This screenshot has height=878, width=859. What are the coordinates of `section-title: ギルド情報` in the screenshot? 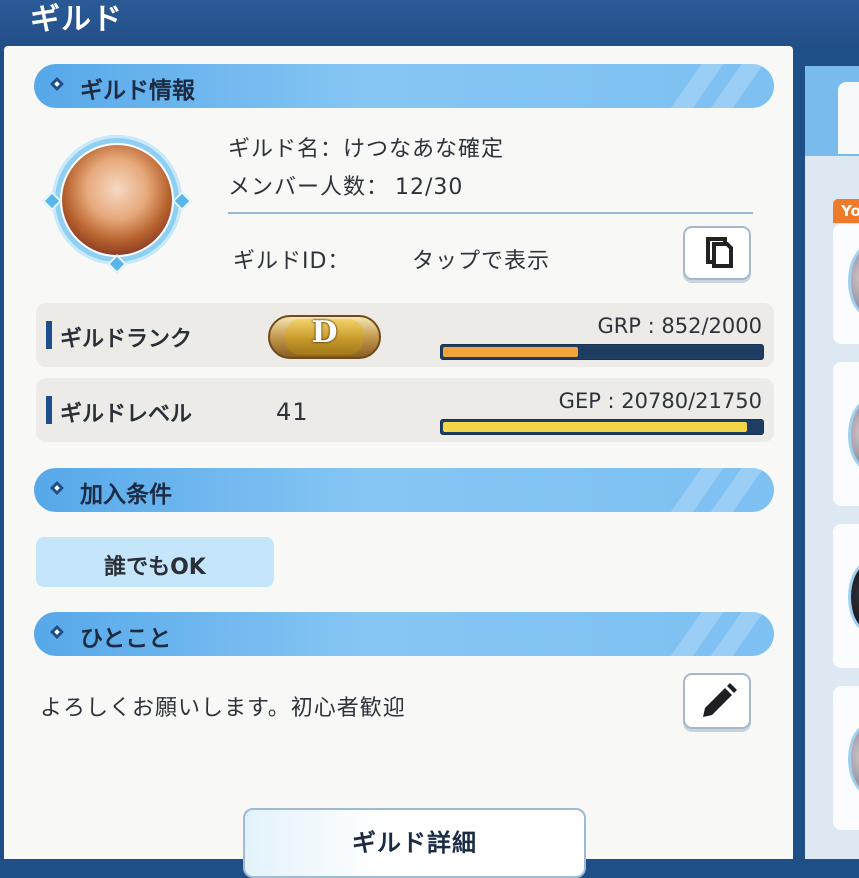 It's located at (137, 91).